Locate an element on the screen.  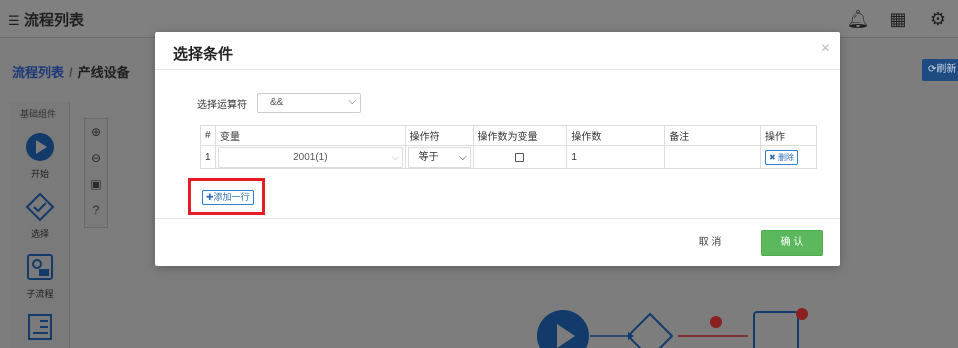
column-header: 操作 is located at coordinates (788, 135).